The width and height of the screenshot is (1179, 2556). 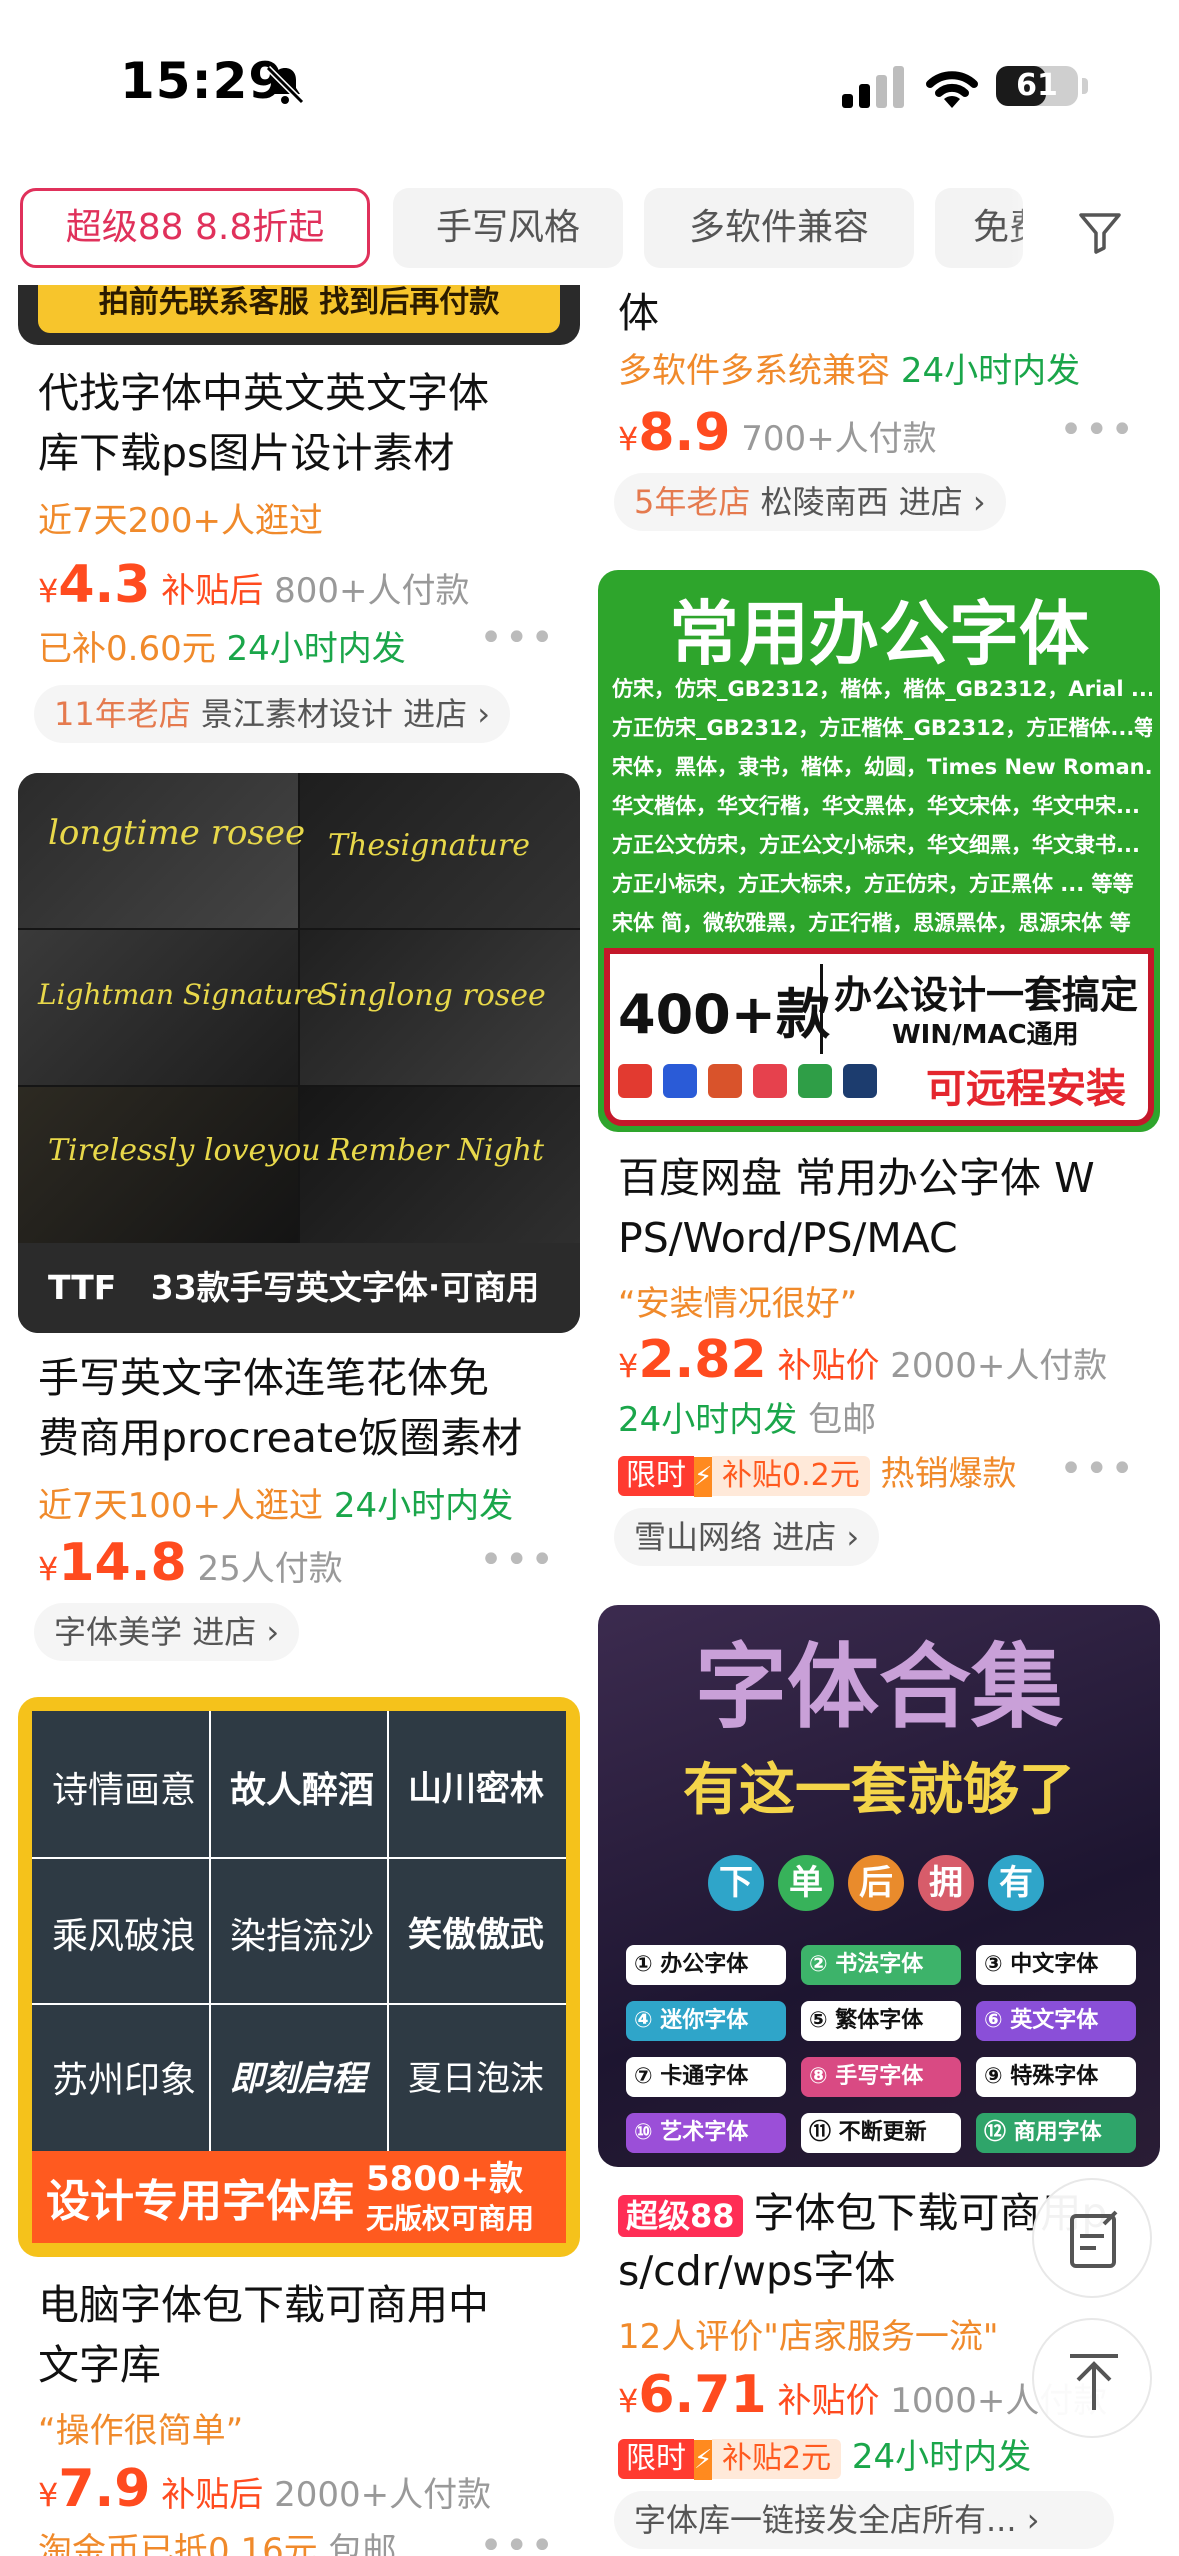 What do you see at coordinates (1094, 2382) in the screenshot?
I see `arrow-up-icon` at bounding box center [1094, 2382].